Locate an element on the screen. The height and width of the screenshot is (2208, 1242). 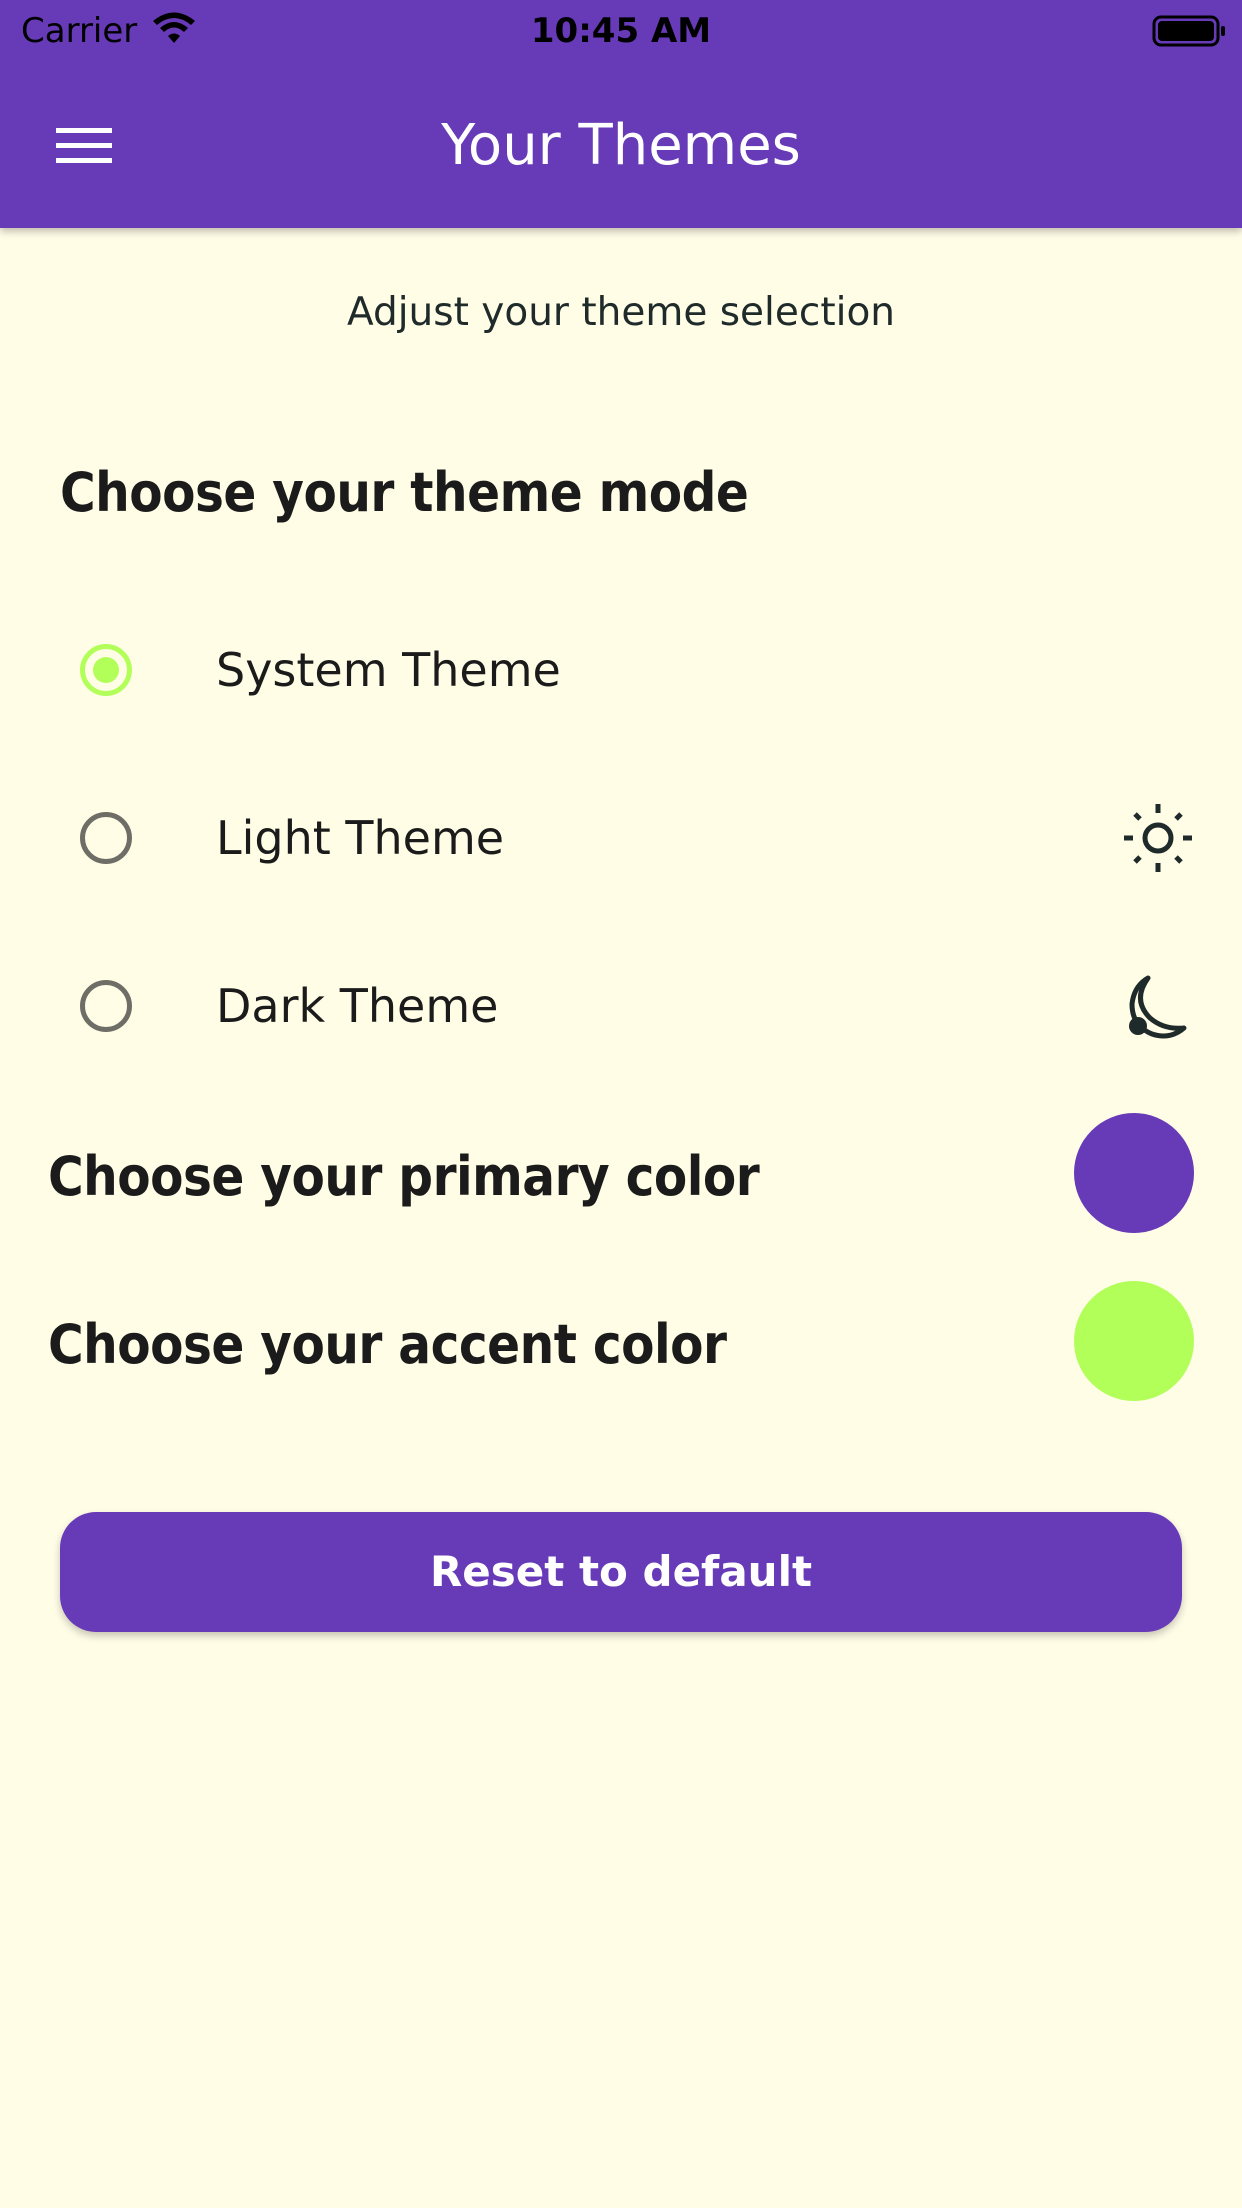
battery-icon is located at coordinates (1188, 31).